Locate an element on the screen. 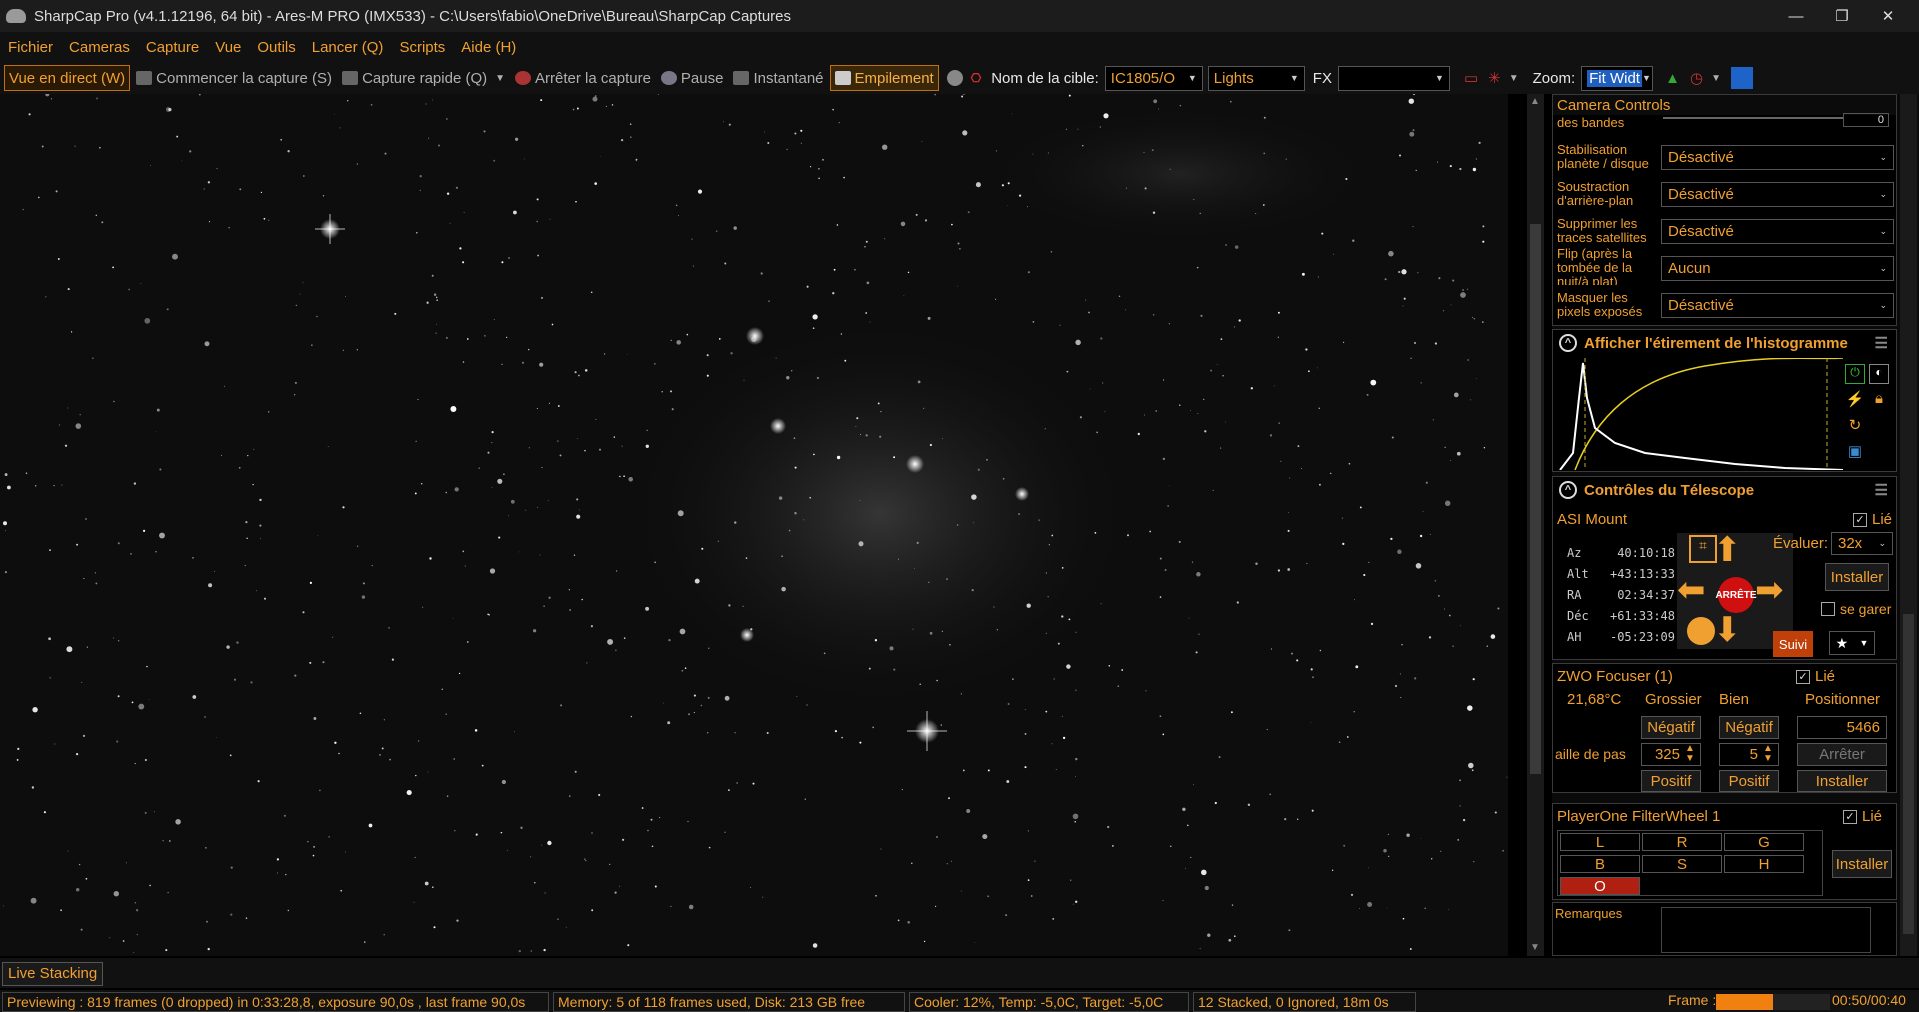 This screenshot has height=1012, width=1919. maximize-button: ❐ is located at coordinates (1842, 16).